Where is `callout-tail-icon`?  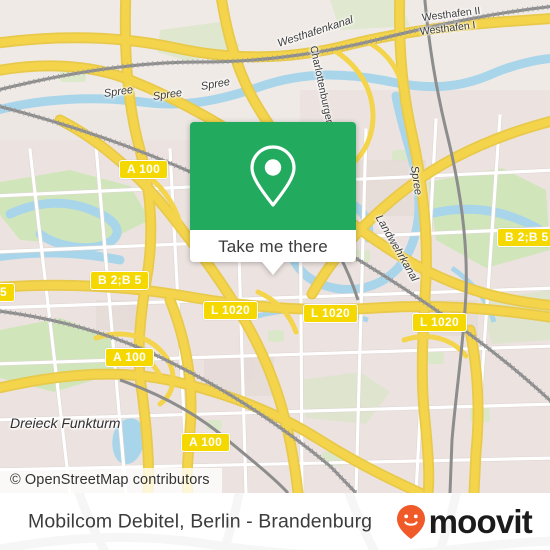
callout-tail-icon is located at coordinates (273, 268).